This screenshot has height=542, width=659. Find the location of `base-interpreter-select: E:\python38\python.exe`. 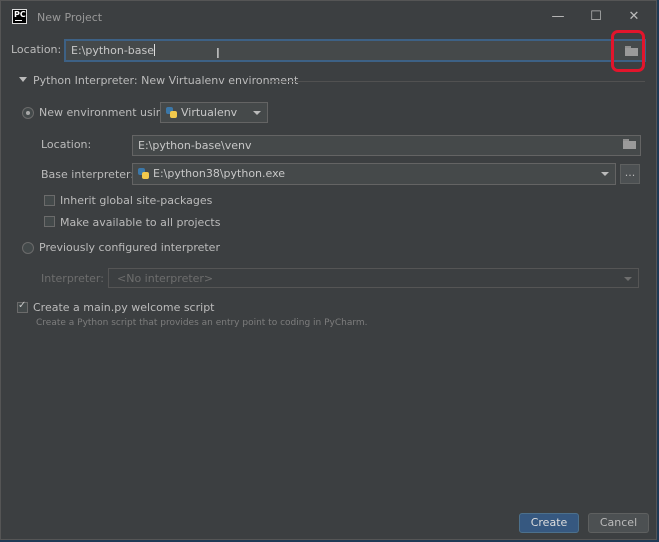

base-interpreter-select: E:\python38\python.exe is located at coordinates (374, 174).